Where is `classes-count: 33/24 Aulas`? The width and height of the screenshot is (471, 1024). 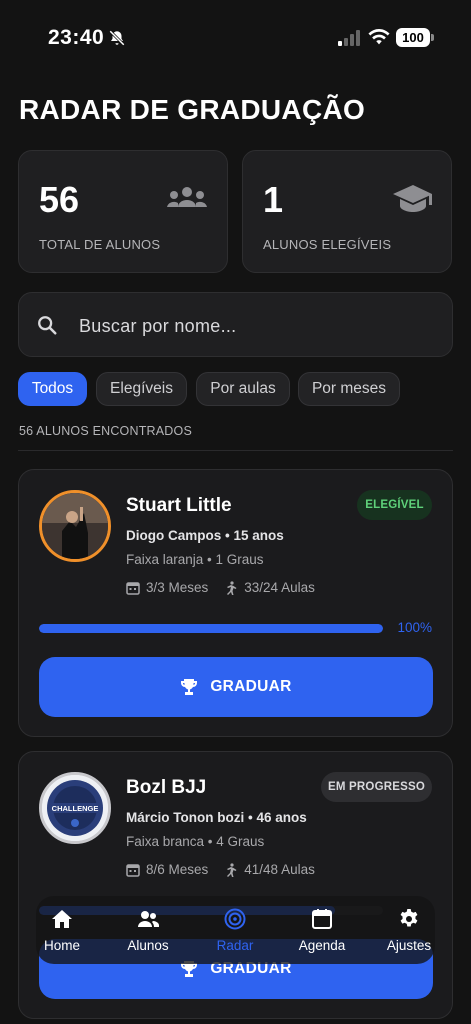 classes-count: 33/24 Aulas is located at coordinates (279, 587).